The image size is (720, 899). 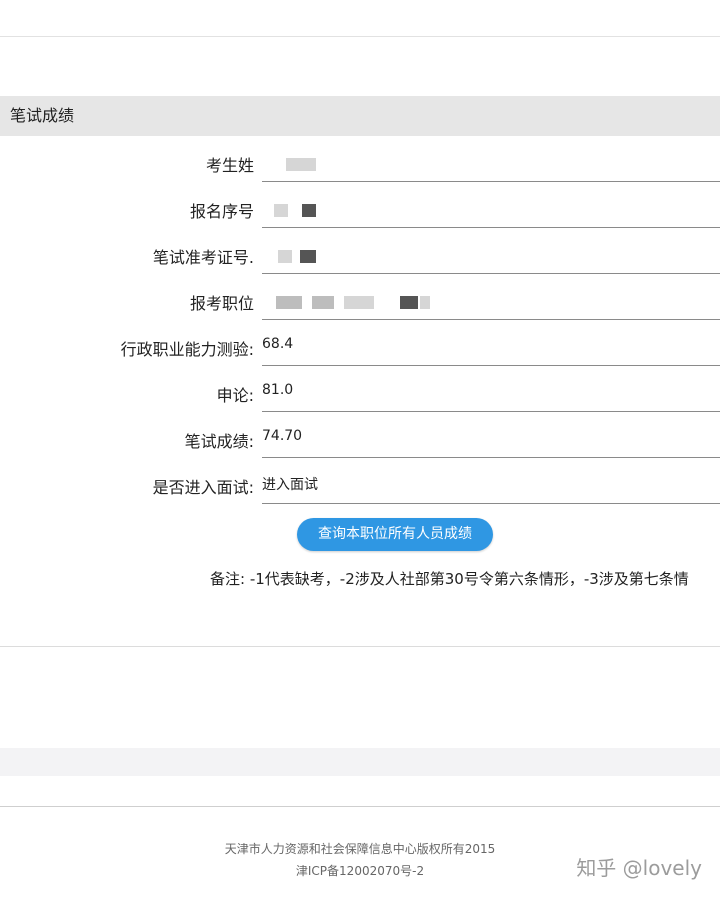 What do you see at coordinates (290, 485) in the screenshot?
I see `interview-status-value: 进入面试` at bounding box center [290, 485].